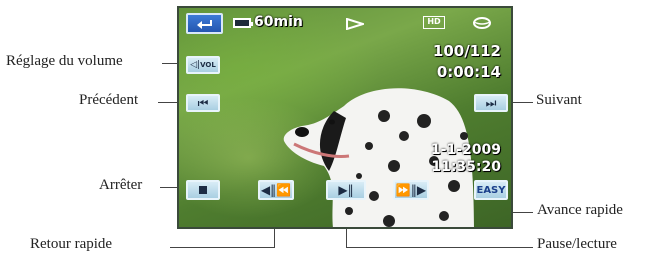 Image resolution: width=651 pixels, height=258 pixels. I want to click on easy-label: EASY, so click(491, 190).